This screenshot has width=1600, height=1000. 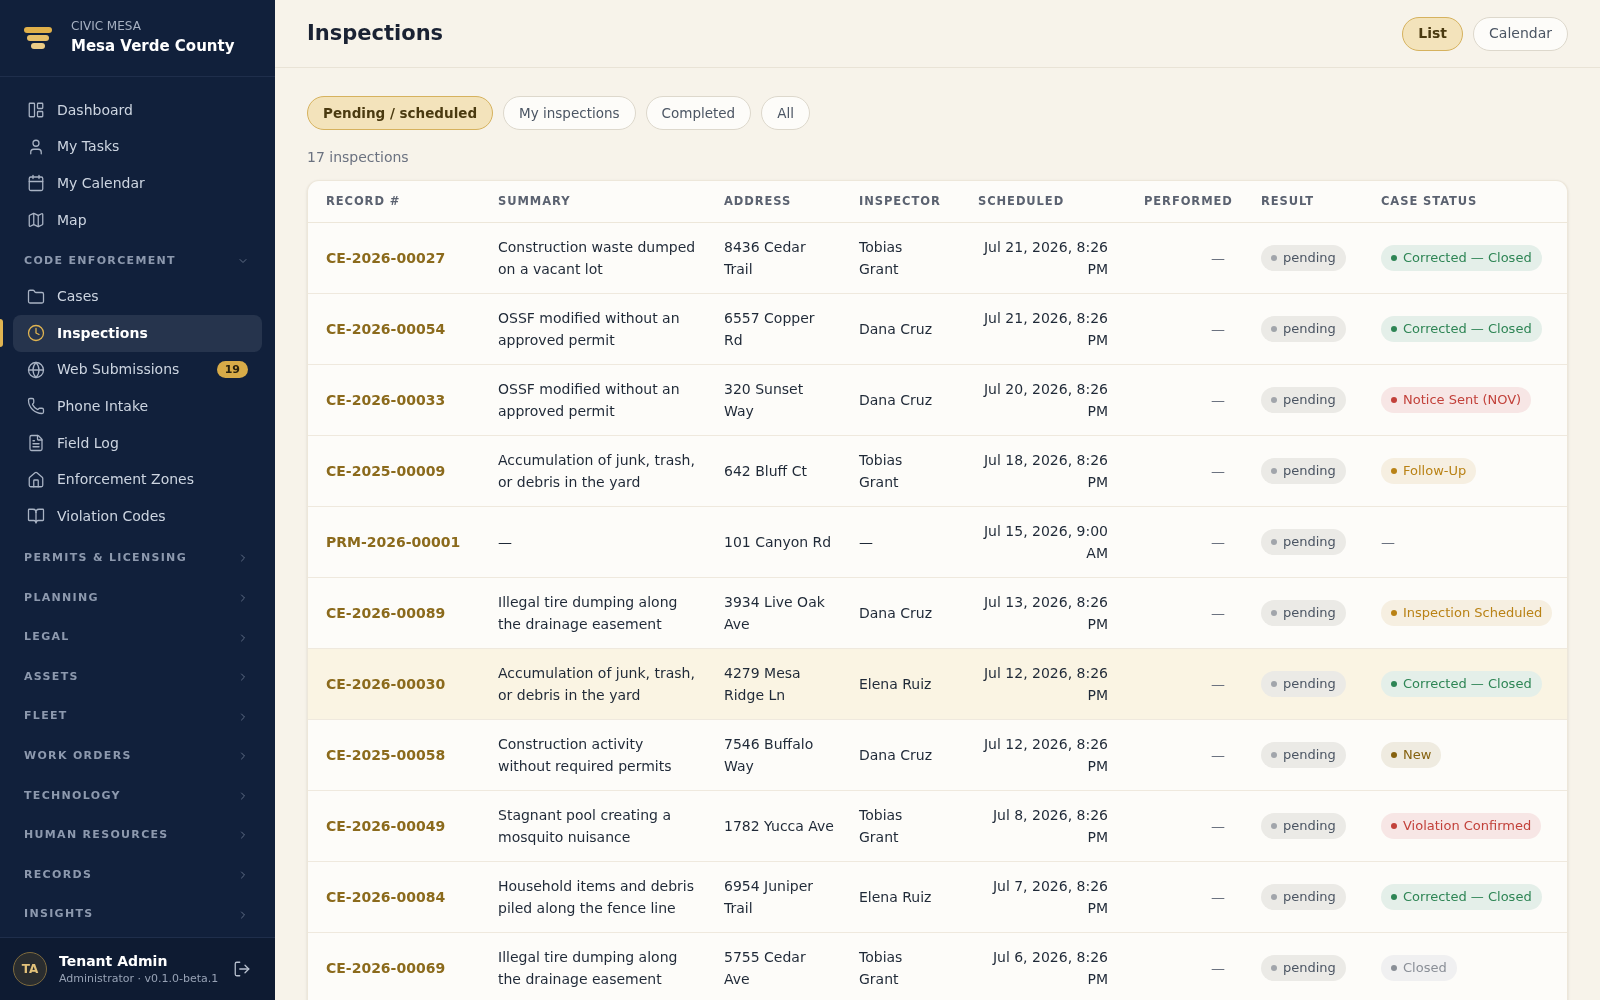 What do you see at coordinates (1435, 471) in the screenshot?
I see `status-text: Follow-Up` at bounding box center [1435, 471].